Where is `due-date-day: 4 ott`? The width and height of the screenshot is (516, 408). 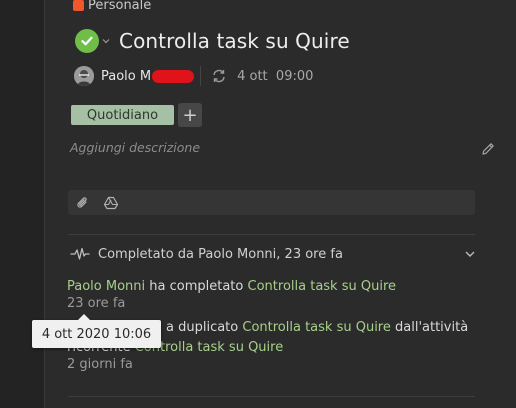 due-date-day: 4 ott is located at coordinates (252, 76).